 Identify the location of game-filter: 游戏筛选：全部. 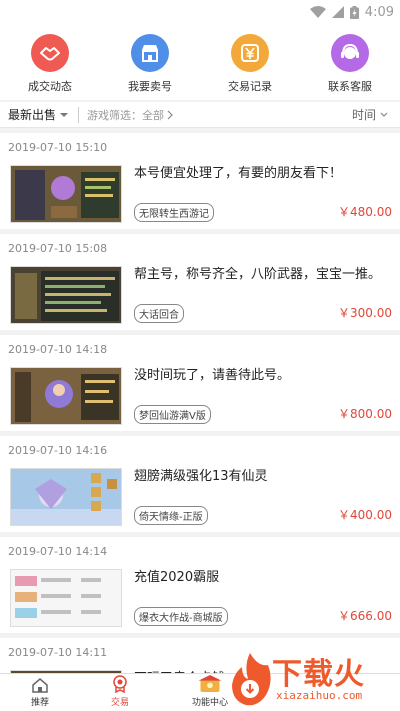
(130, 115).